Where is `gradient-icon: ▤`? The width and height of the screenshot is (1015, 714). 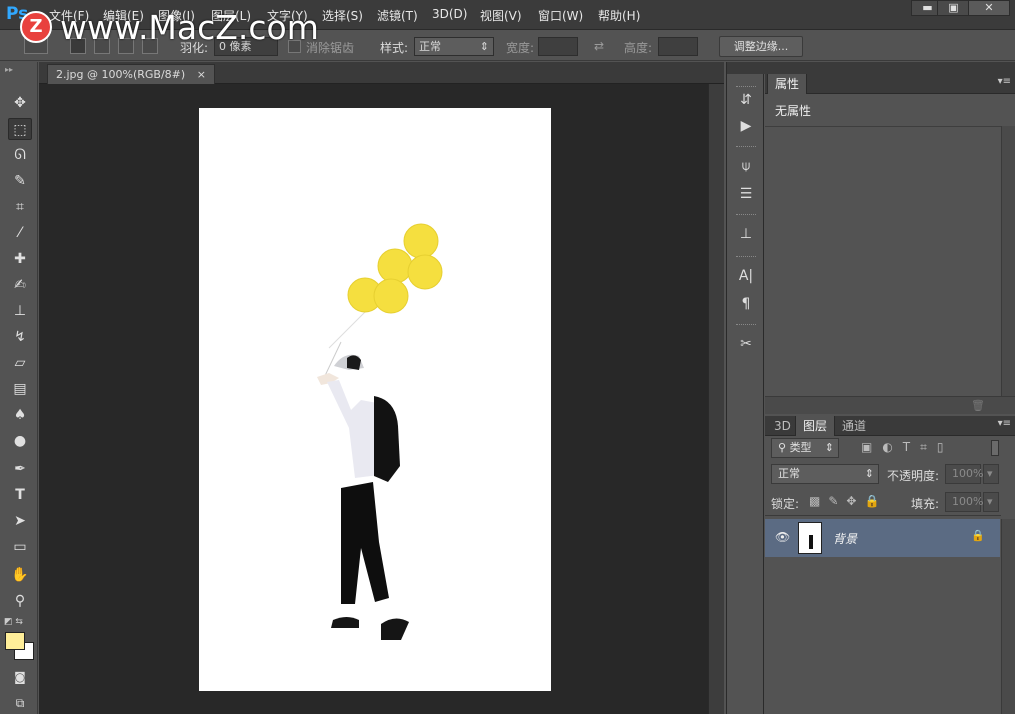 gradient-icon: ▤ is located at coordinates (20, 389).